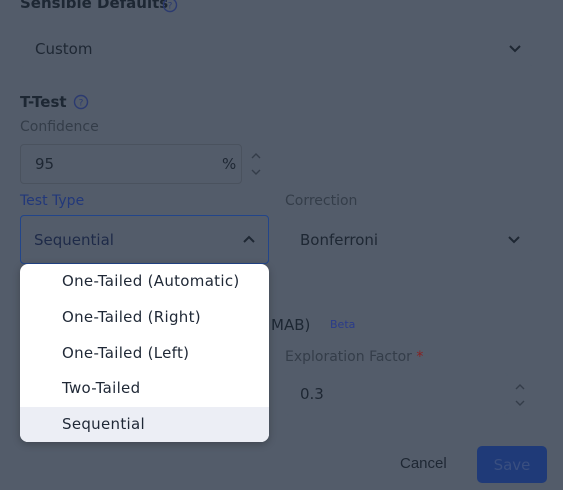 The width and height of the screenshot is (563, 490). Describe the element at coordinates (276, 48) in the screenshot. I see `sensible-defaults-select: Custom` at that location.